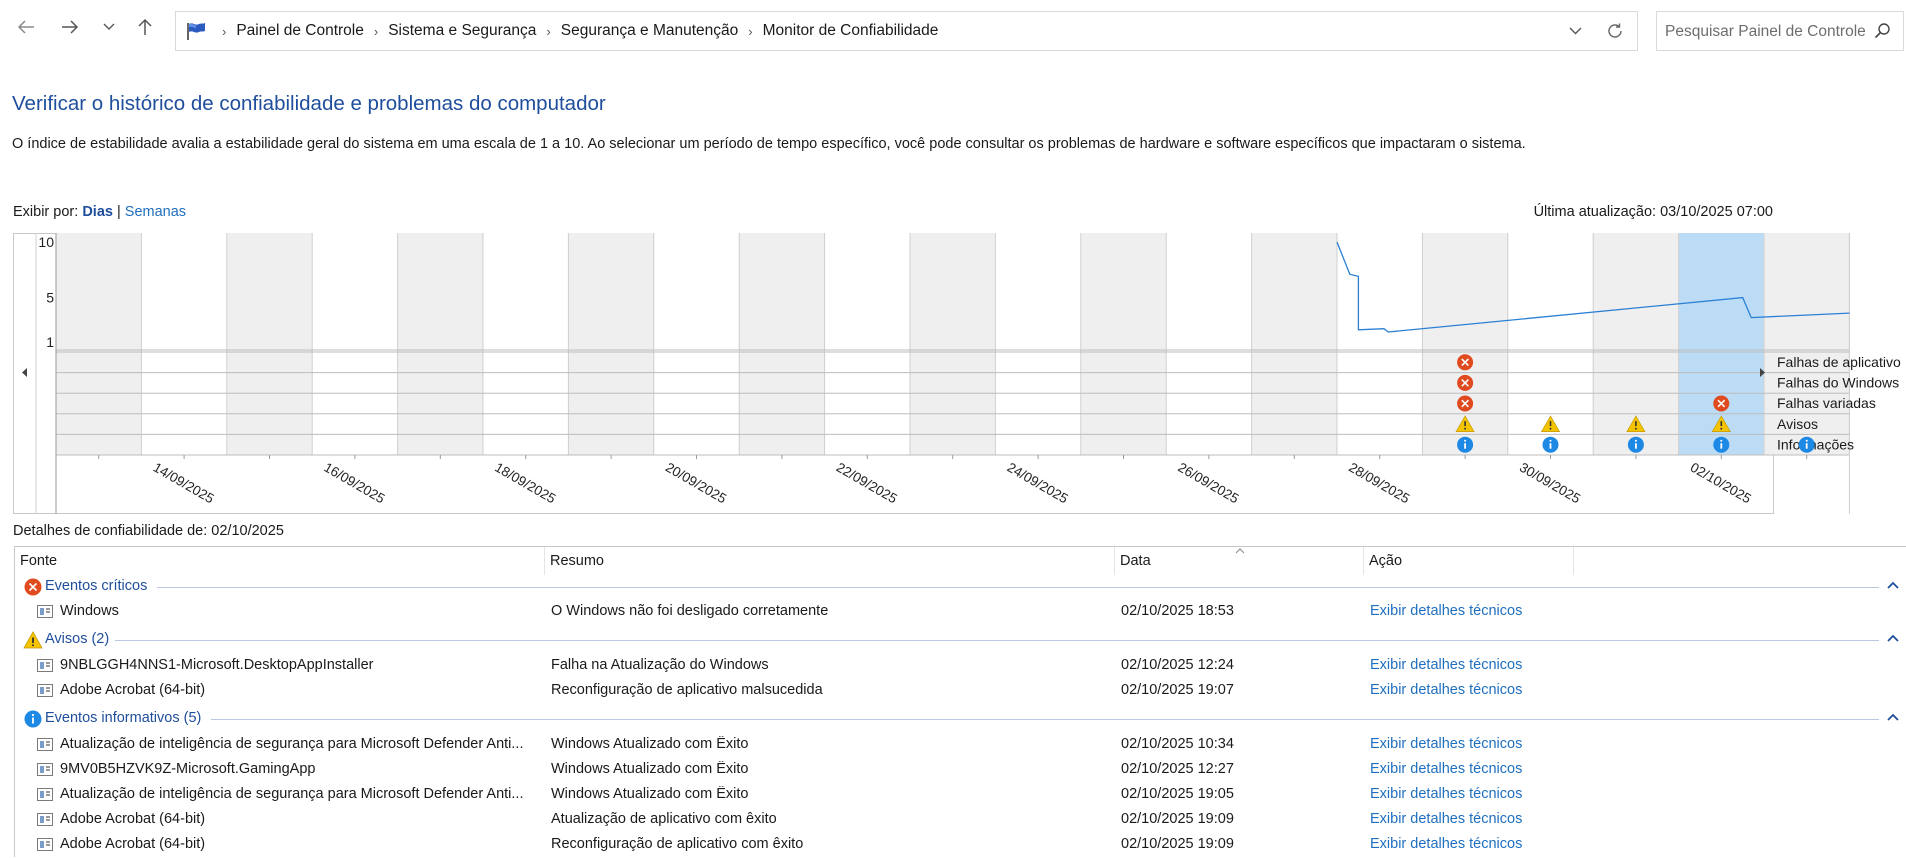  What do you see at coordinates (300, 31) in the screenshot?
I see `breadcrumb-item-painel: Painel de Controle` at bounding box center [300, 31].